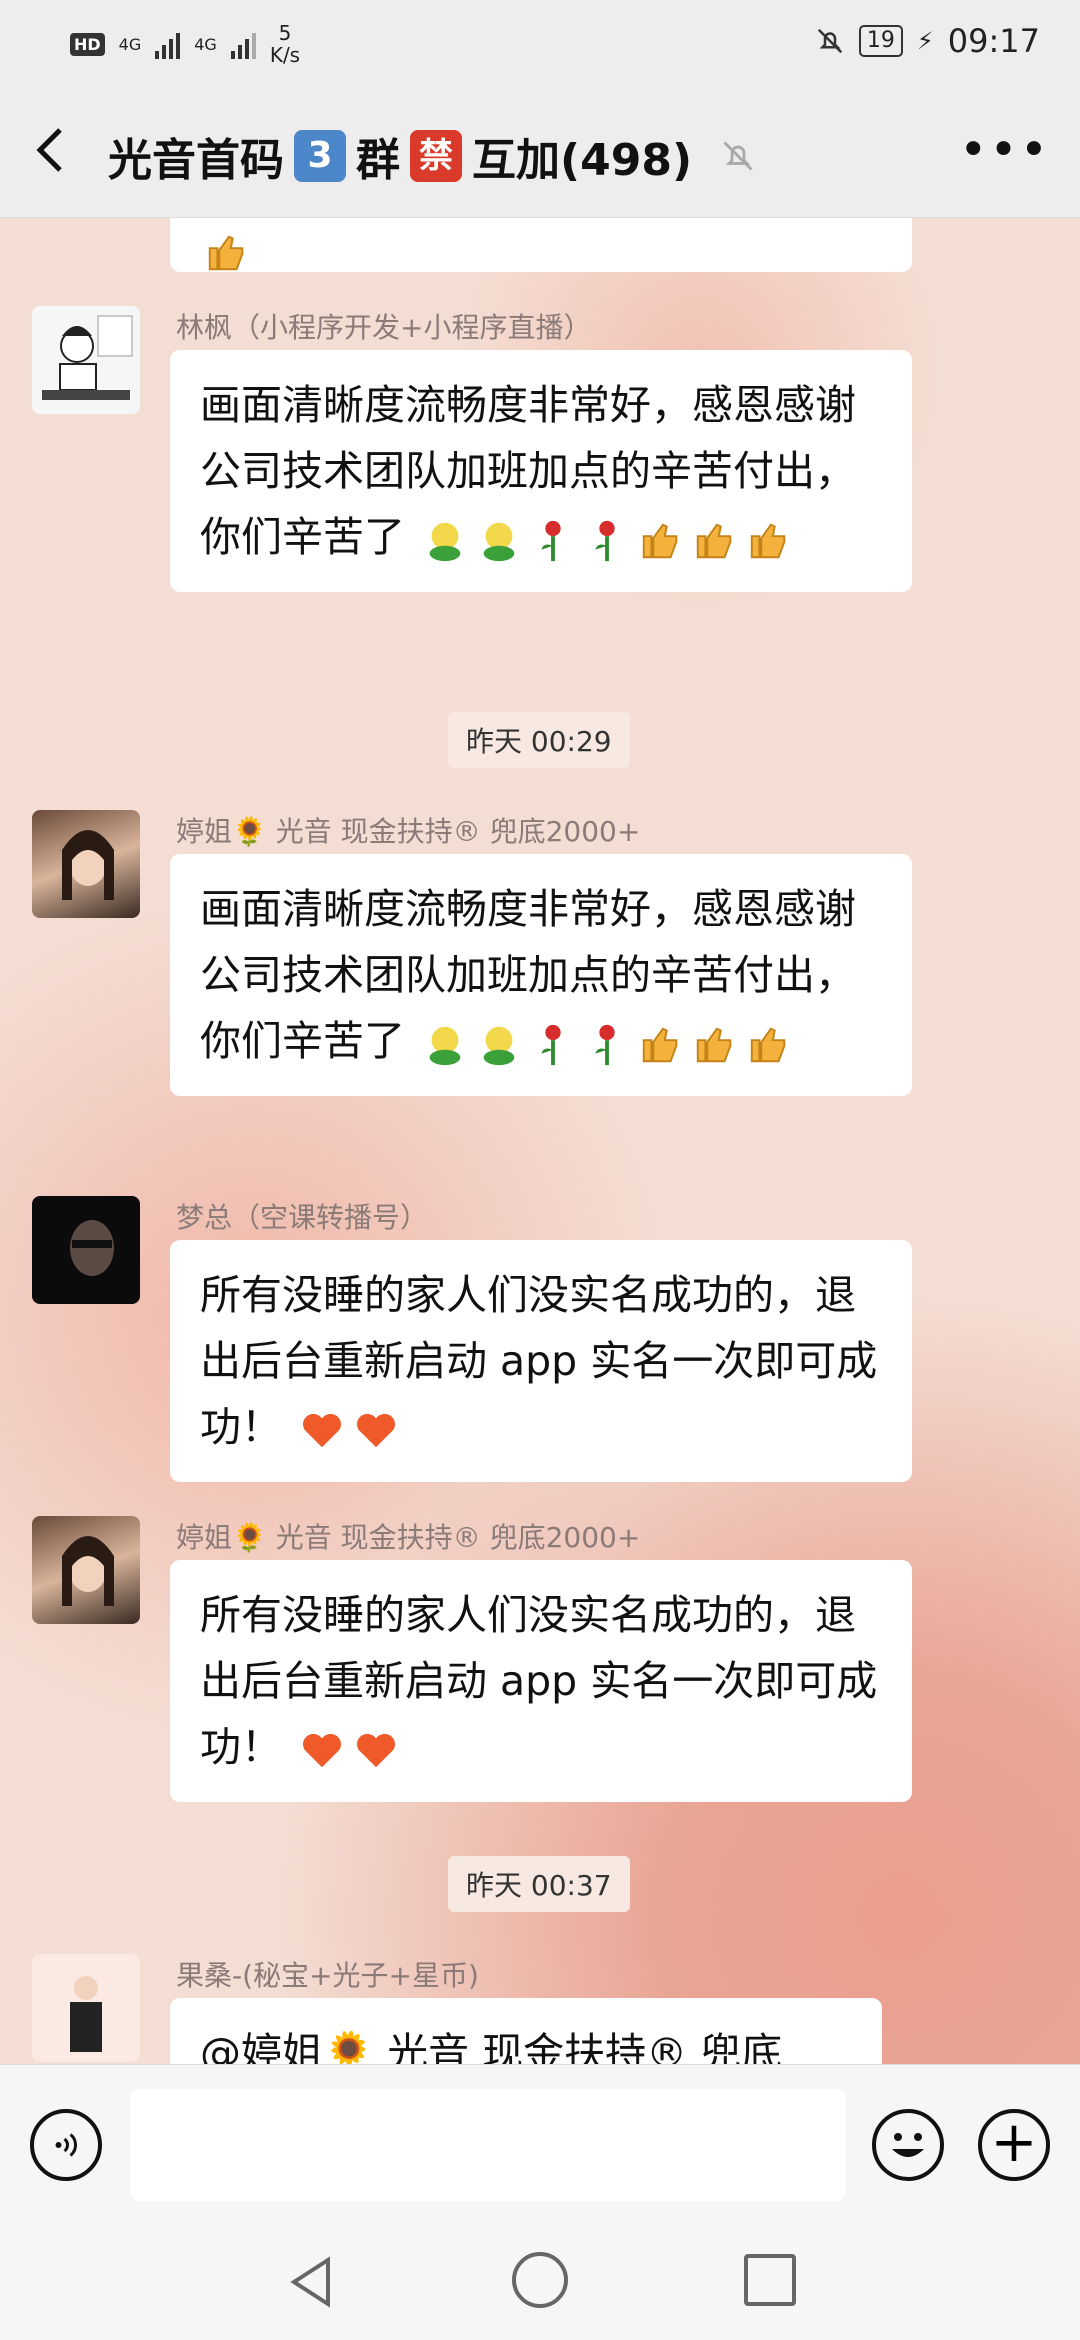 This screenshot has width=1080, height=2340. What do you see at coordinates (312, 2282) in the screenshot?
I see `nav-back-icon` at bounding box center [312, 2282].